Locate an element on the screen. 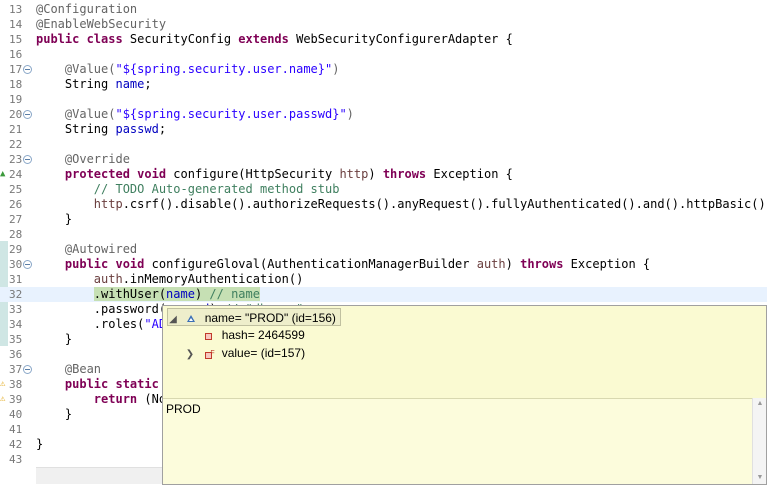 This screenshot has width=767, height=490. code-text: @Autowired is located at coordinates (86, 249).